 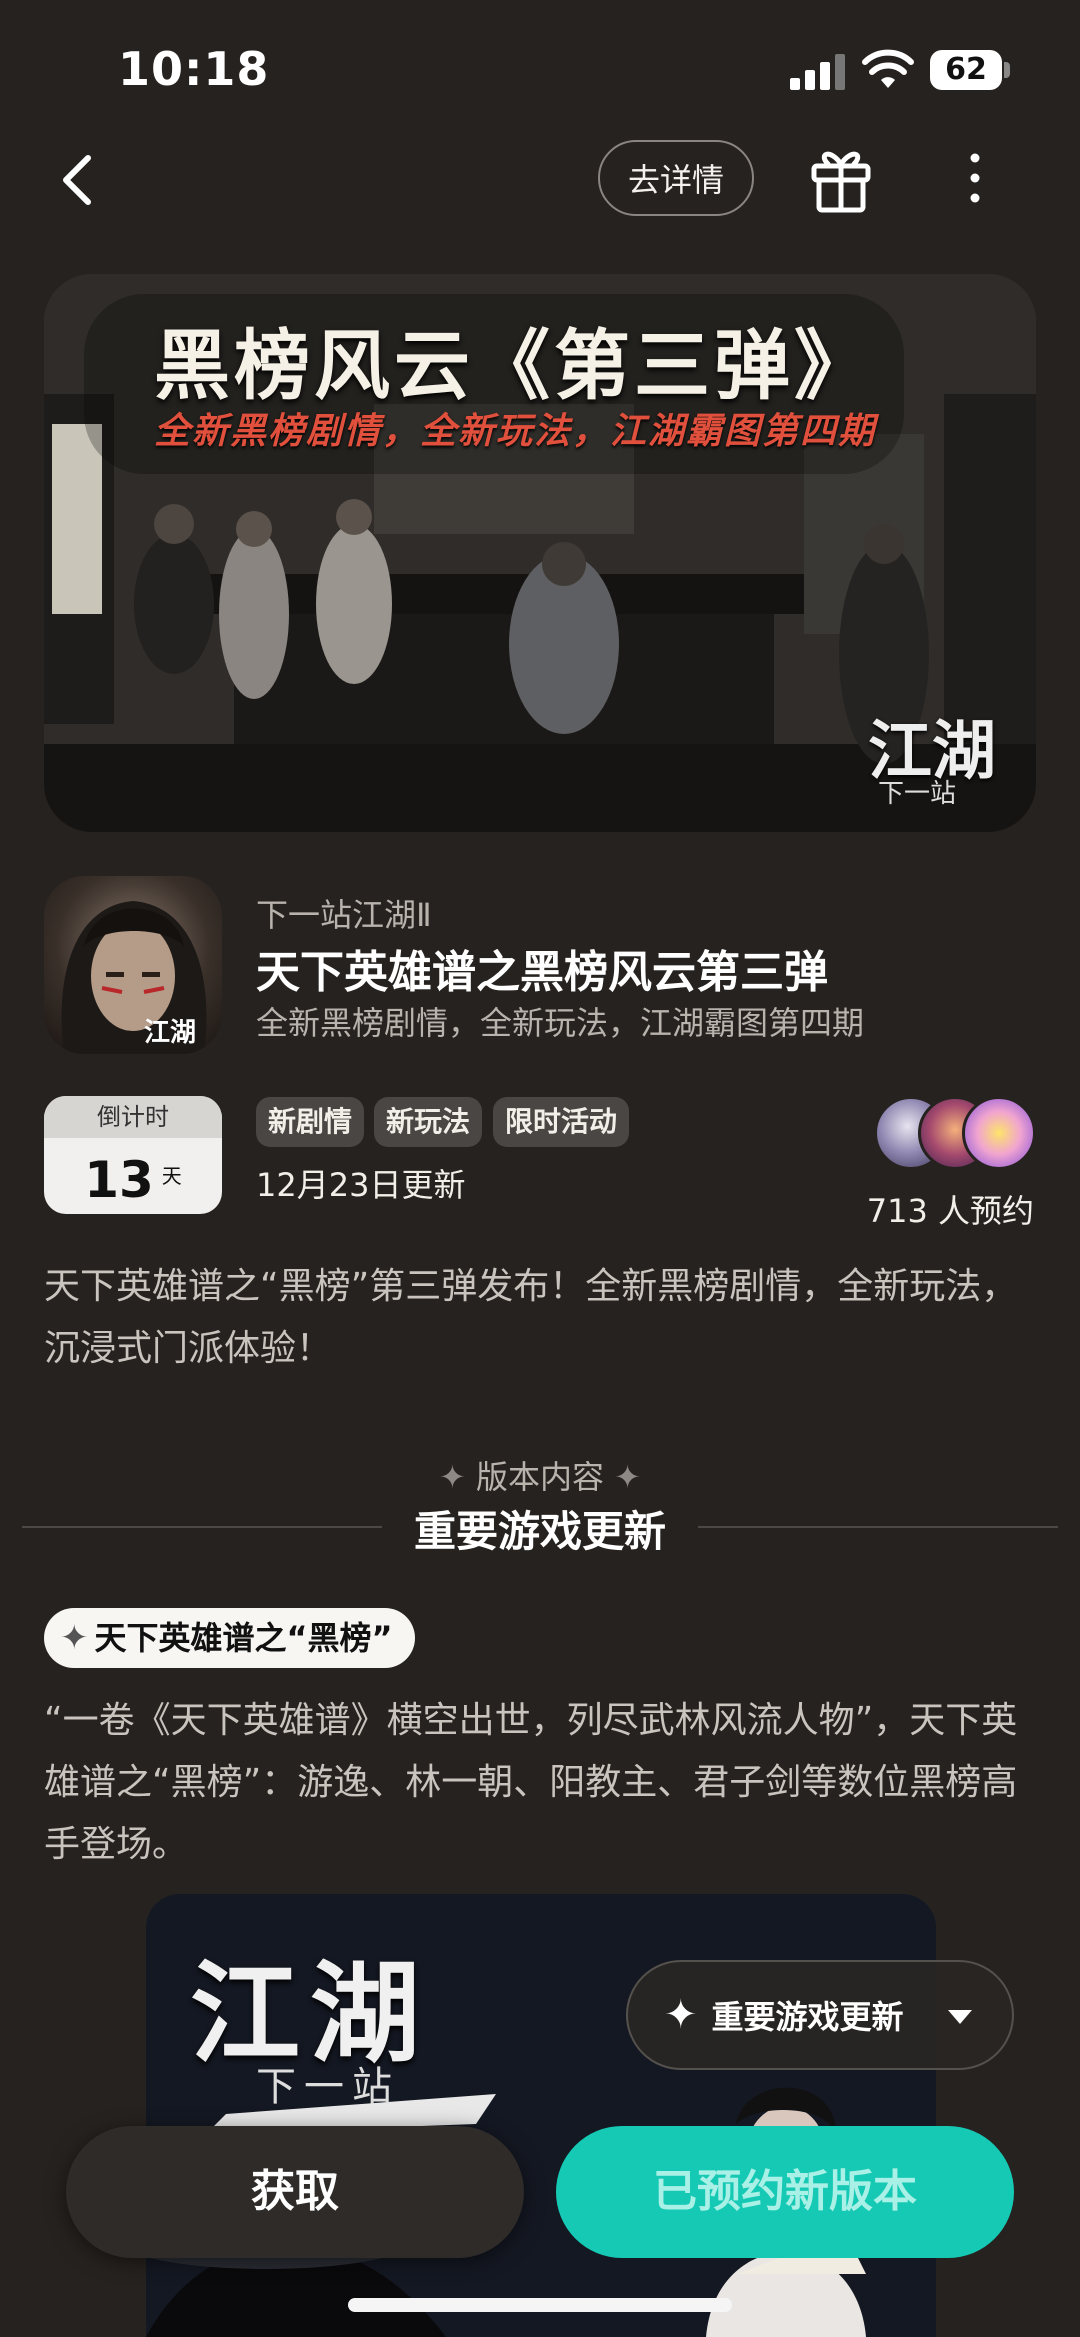 I want to click on battery-icon: 62, so click(x=966, y=70).